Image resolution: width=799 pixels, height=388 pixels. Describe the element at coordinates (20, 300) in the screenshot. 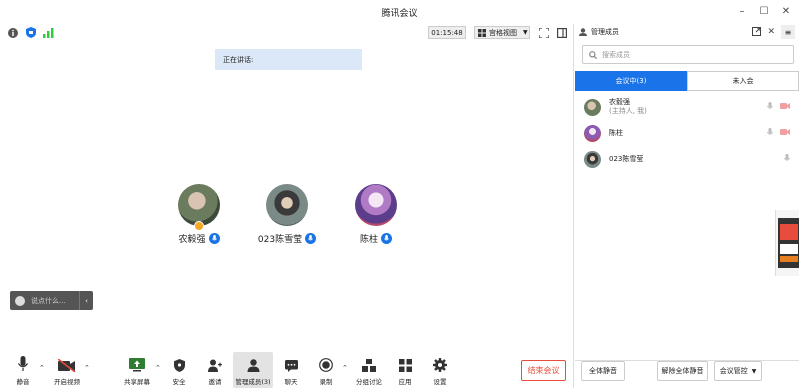

I see `emoji-icon` at that location.